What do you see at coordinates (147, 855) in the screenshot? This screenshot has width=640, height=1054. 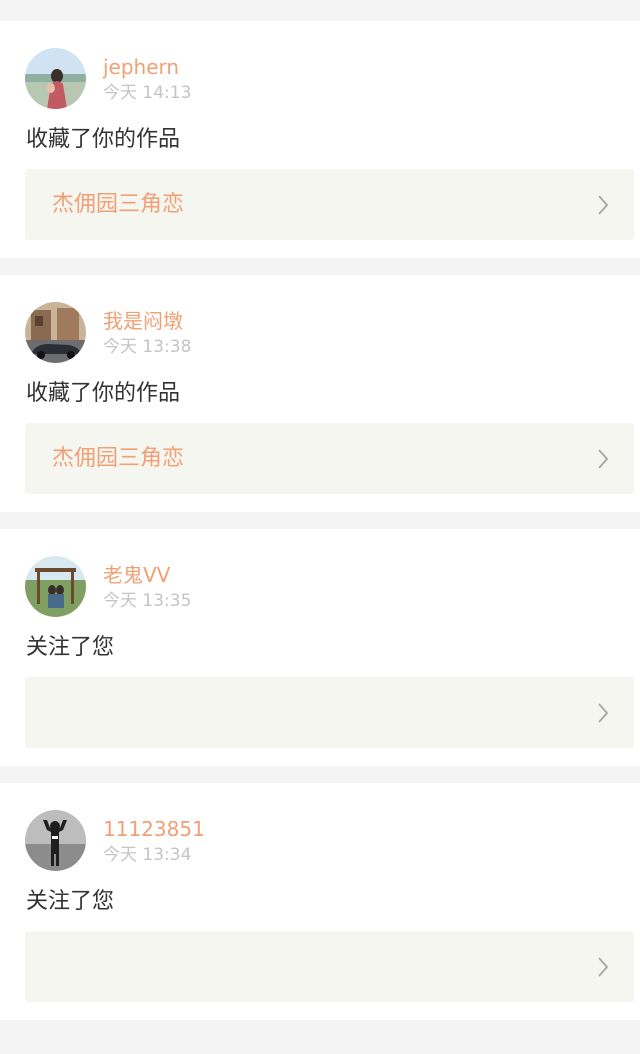 I see `timestamp: 今天 13:34` at bounding box center [147, 855].